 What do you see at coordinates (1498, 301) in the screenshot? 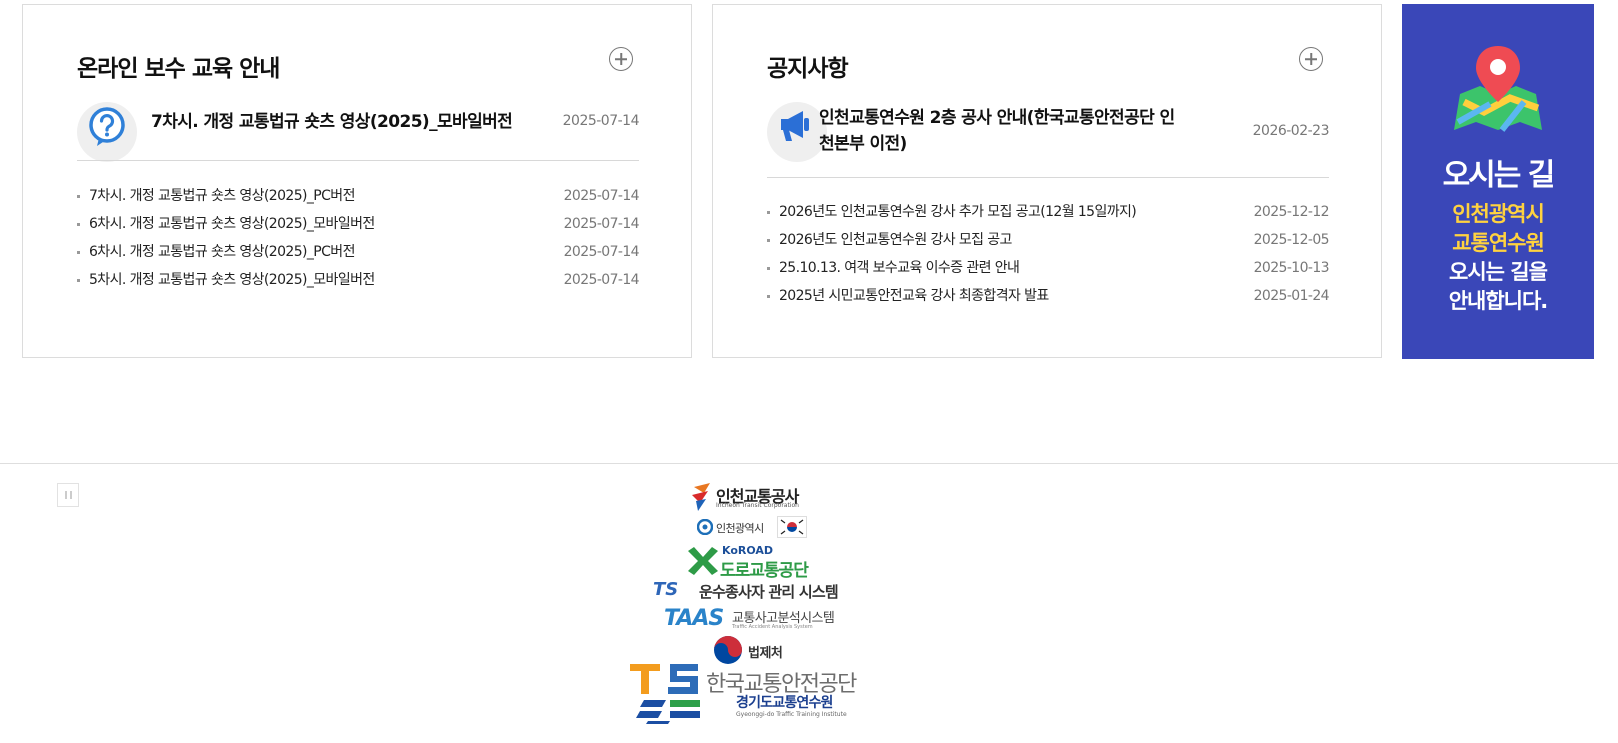
I see `directions-line: 안내합니다.` at bounding box center [1498, 301].